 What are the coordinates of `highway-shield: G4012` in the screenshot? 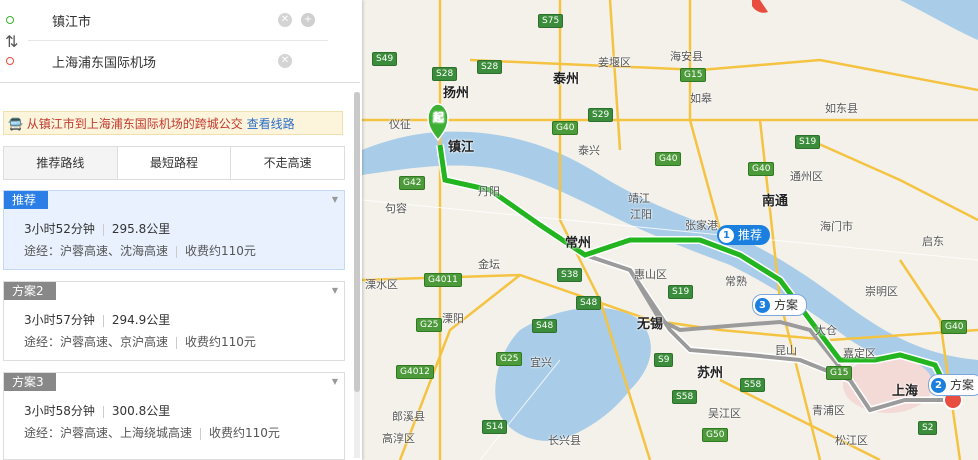 It's located at (415, 372).